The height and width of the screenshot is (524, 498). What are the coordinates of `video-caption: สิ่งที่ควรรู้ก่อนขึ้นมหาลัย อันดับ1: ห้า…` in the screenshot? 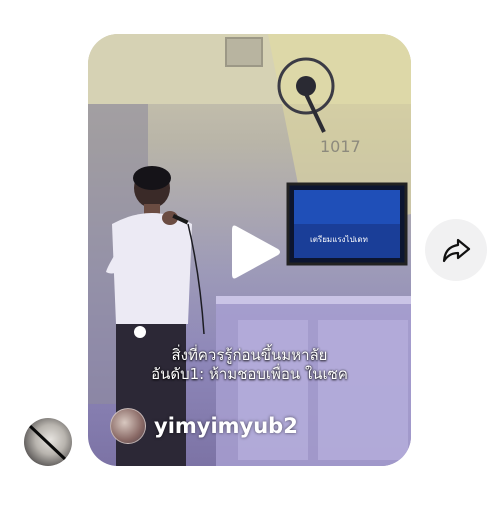 It's located at (249, 365).